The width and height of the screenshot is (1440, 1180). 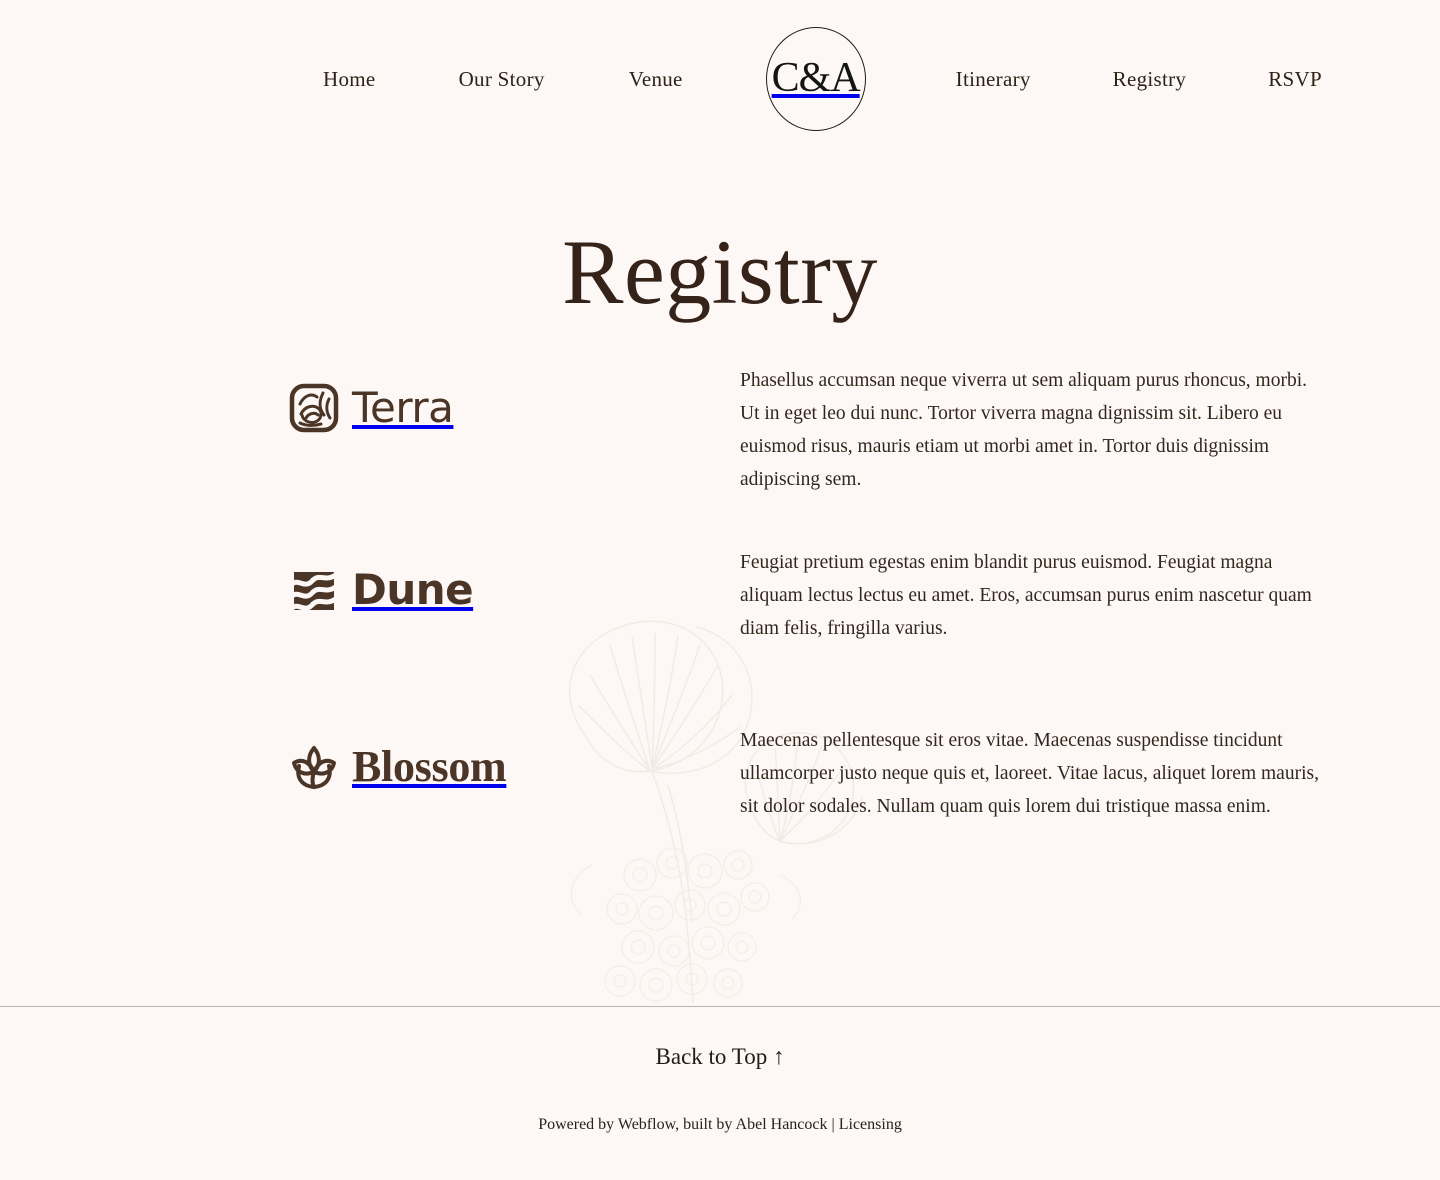 I want to click on registry-link-terra: Terra, so click(x=371, y=408).